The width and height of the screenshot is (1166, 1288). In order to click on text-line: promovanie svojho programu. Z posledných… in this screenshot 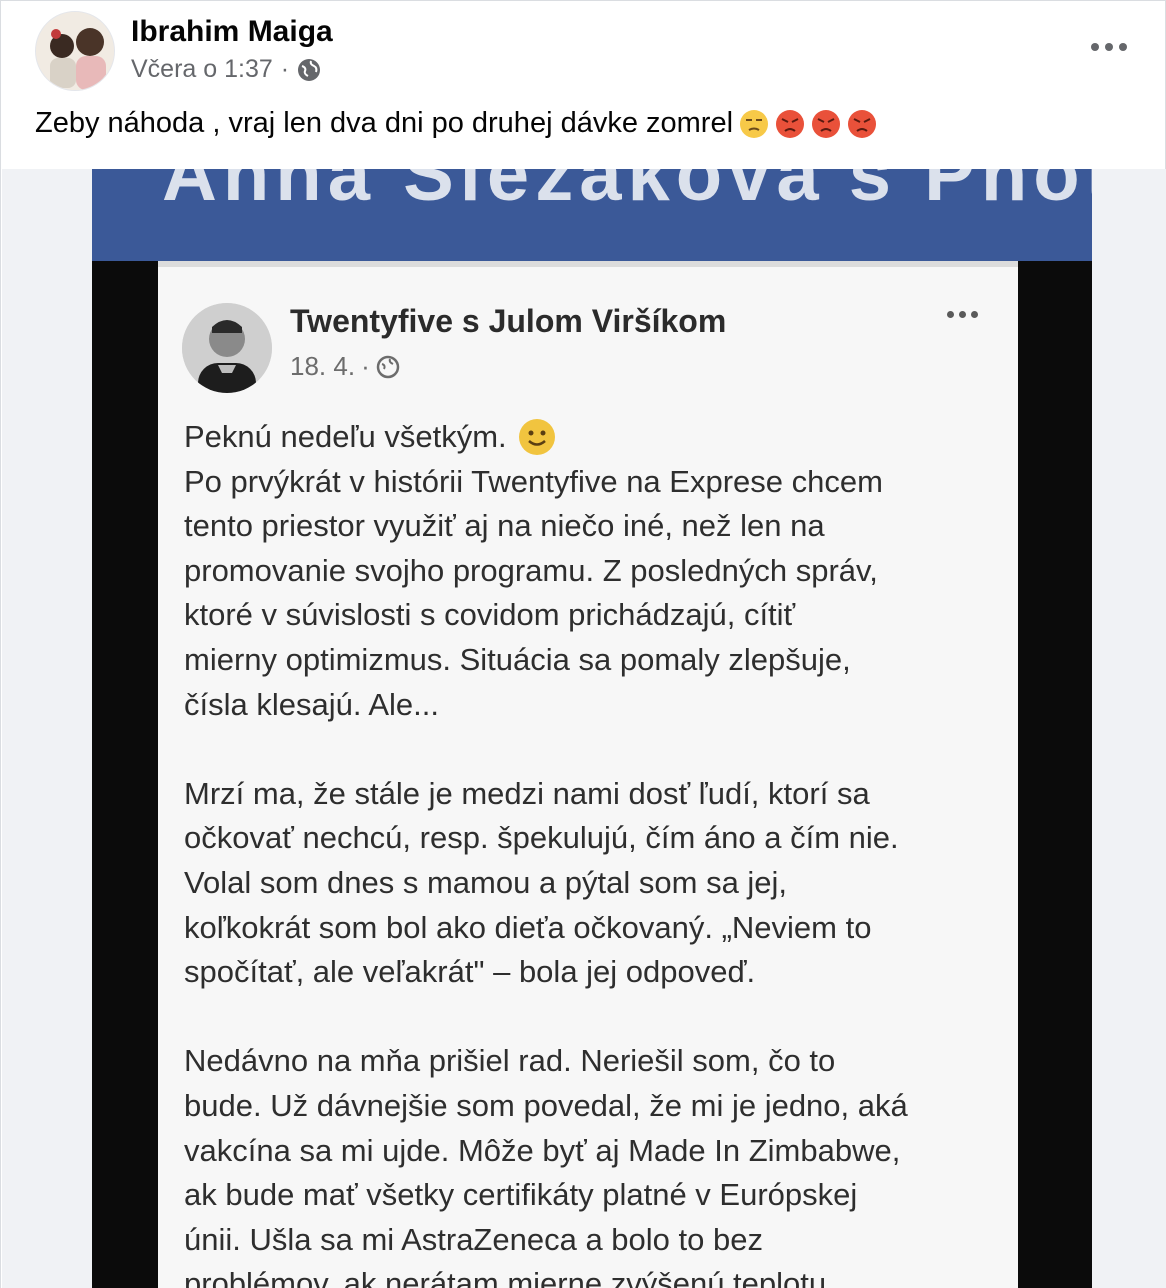, I will do `click(594, 571)`.